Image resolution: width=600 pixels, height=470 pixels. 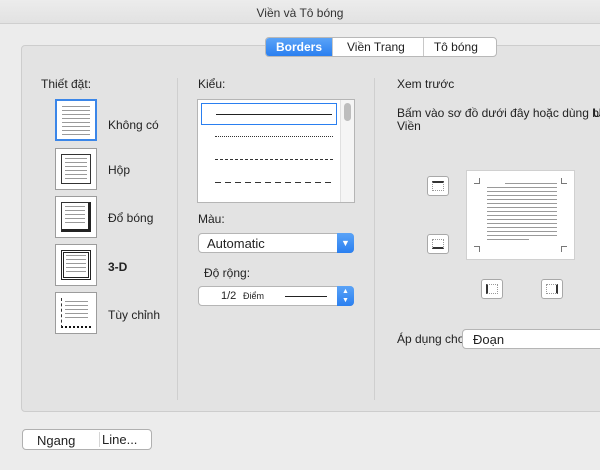 I want to click on color-label: Màu:, so click(x=211, y=219).